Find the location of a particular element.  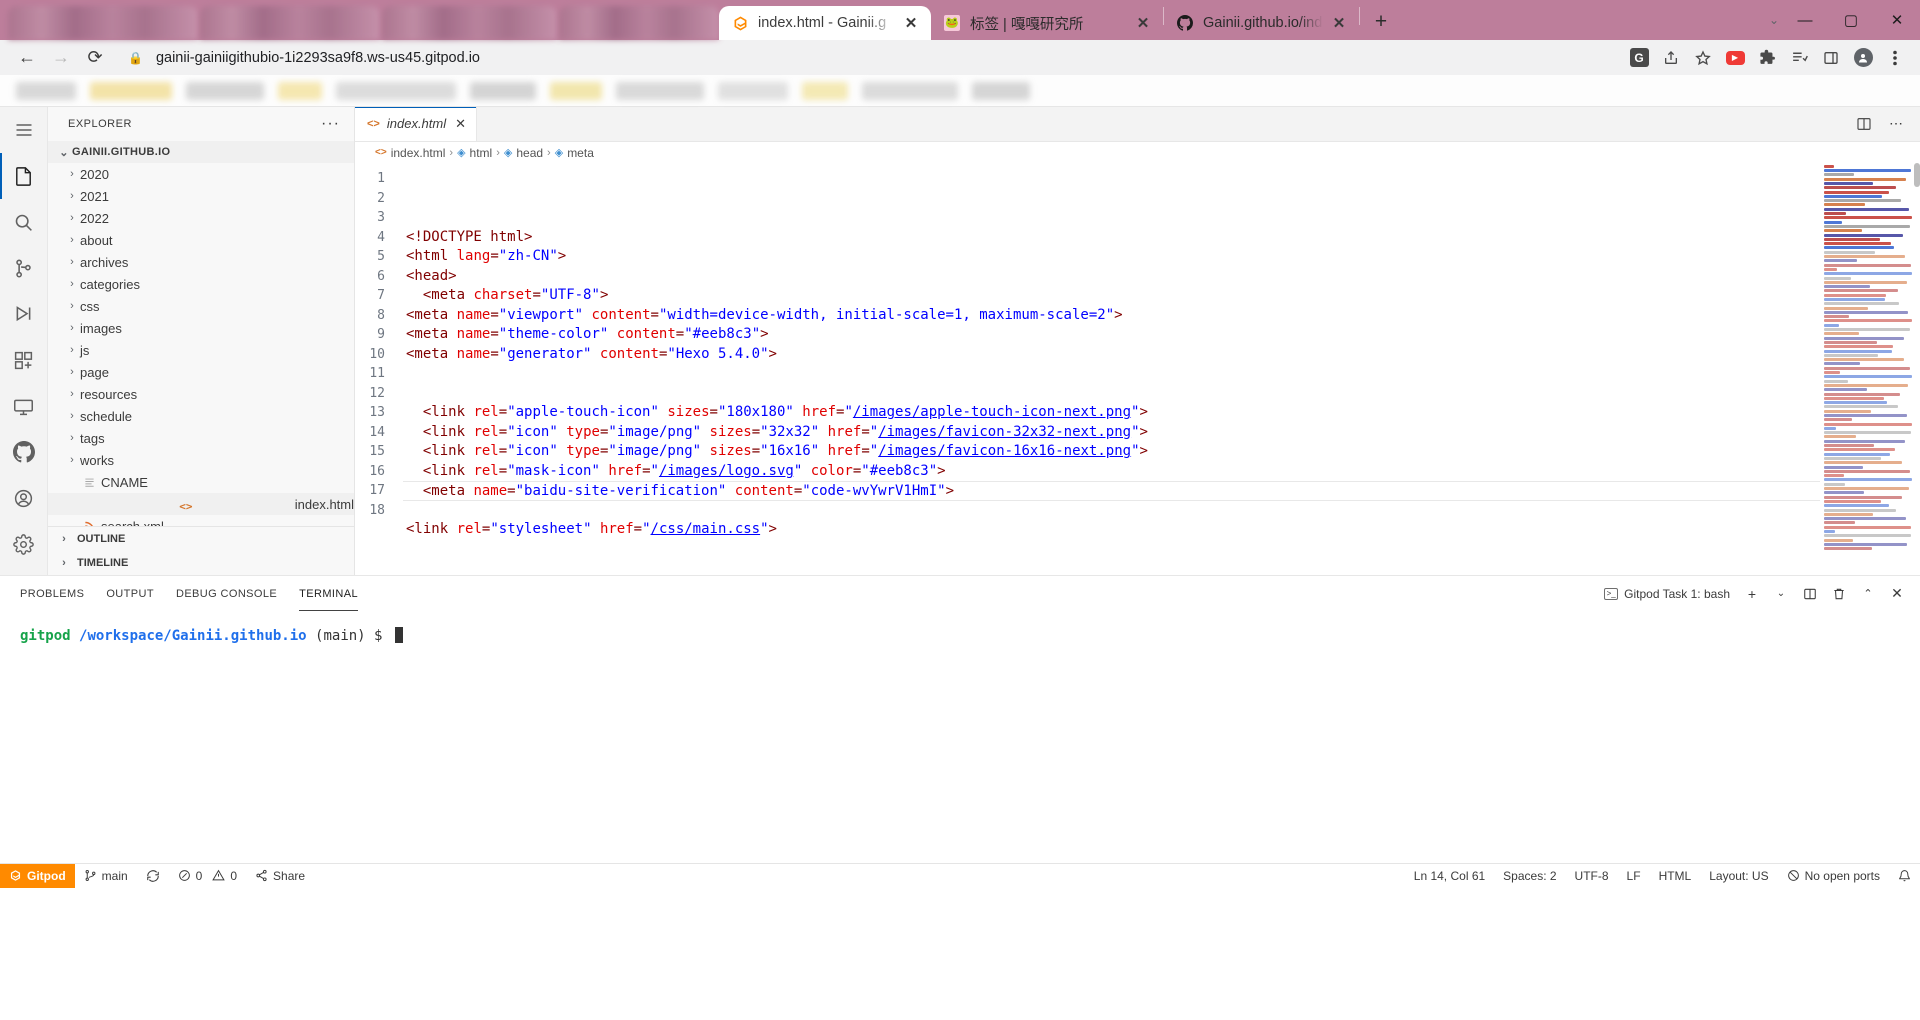

tab-debug-console: DEBUG CONSOLE is located at coordinates (226, 593).